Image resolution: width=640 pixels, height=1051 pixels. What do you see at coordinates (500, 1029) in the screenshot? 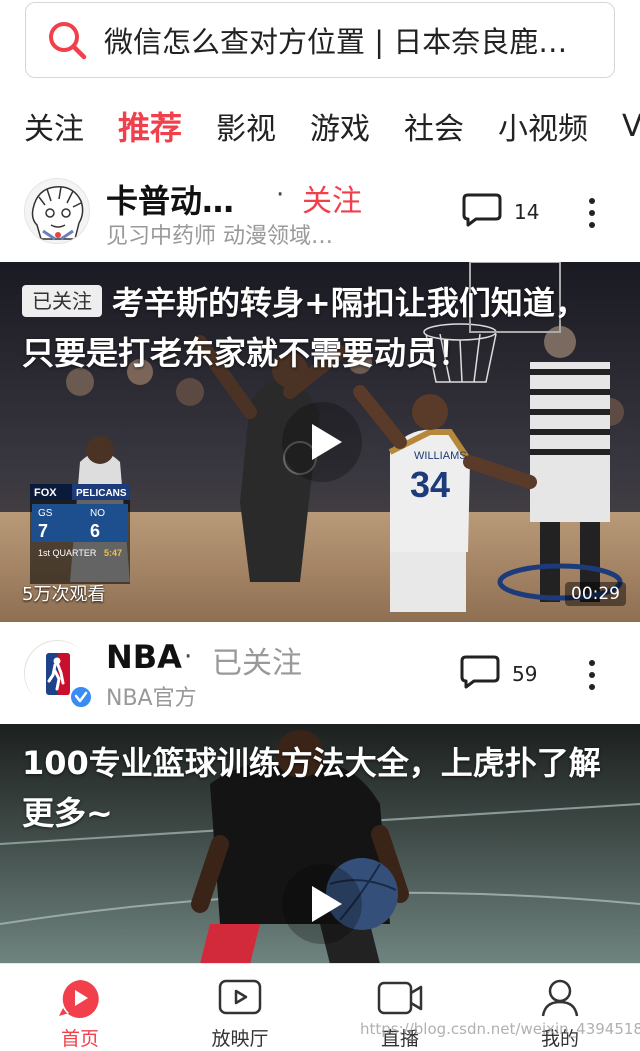
I see `watermark: https://blog.csdn.net/weixin_43945189` at bounding box center [500, 1029].